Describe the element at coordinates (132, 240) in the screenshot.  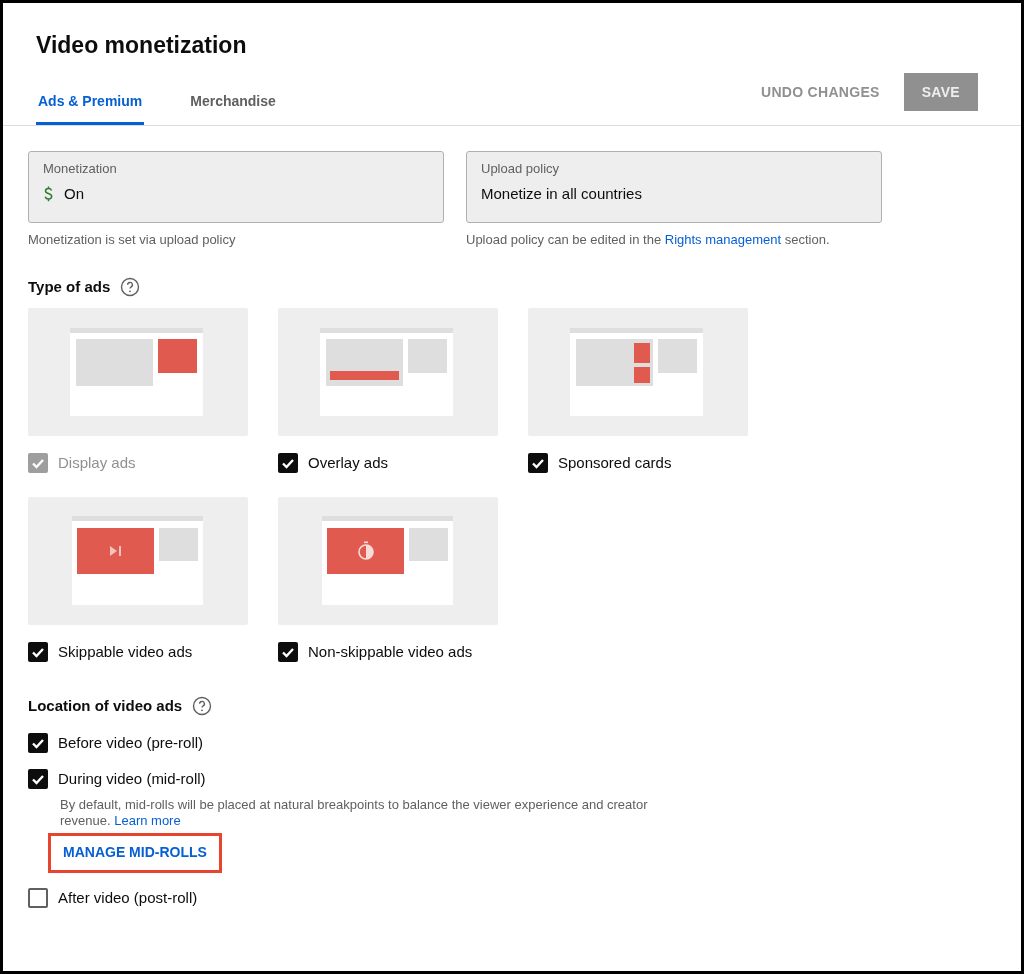
I see `field-note: Monetization is set via upload policy` at that location.